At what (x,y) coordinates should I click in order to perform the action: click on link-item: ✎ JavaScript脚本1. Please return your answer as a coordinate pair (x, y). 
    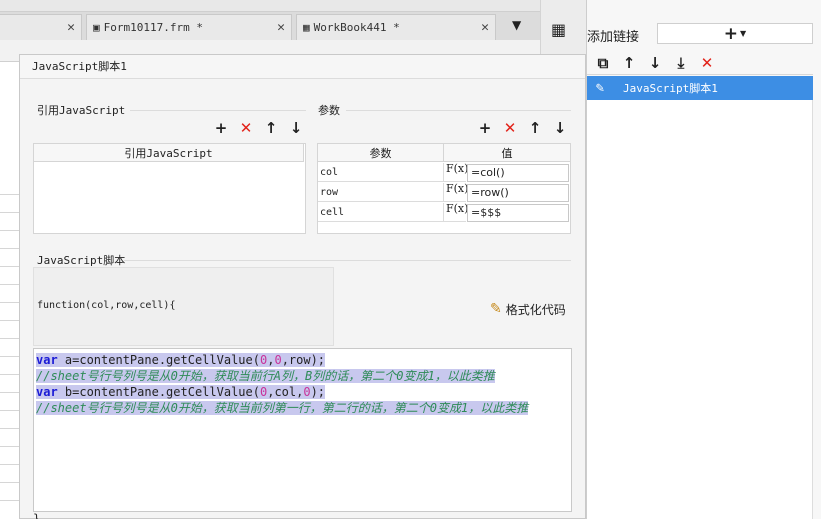
    Looking at the image, I should click on (700, 88).